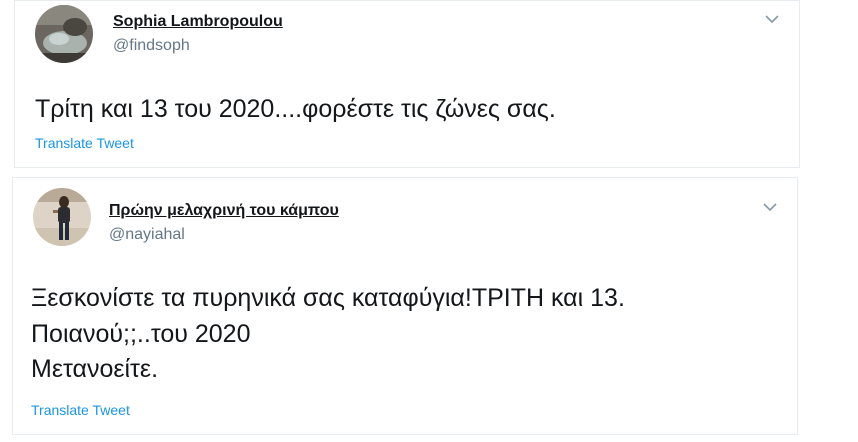 The image size is (858, 442). Describe the element at coordinates (224, 211) in the screenshot. I see `display-name: Πρώην μελαχρινή του κάμπου` at that location.